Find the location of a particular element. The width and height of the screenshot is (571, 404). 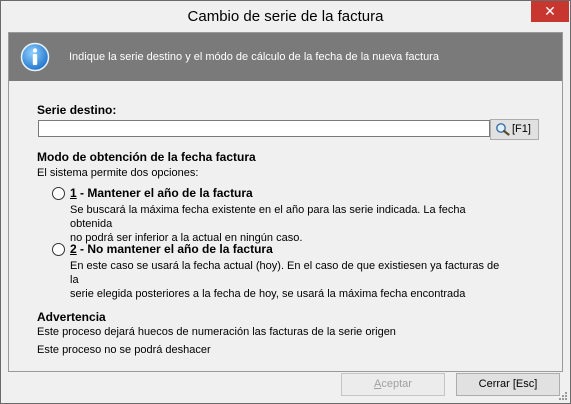

option-2-label: 2 - No mantener el año de la factura is located at coordinates (171, 249).